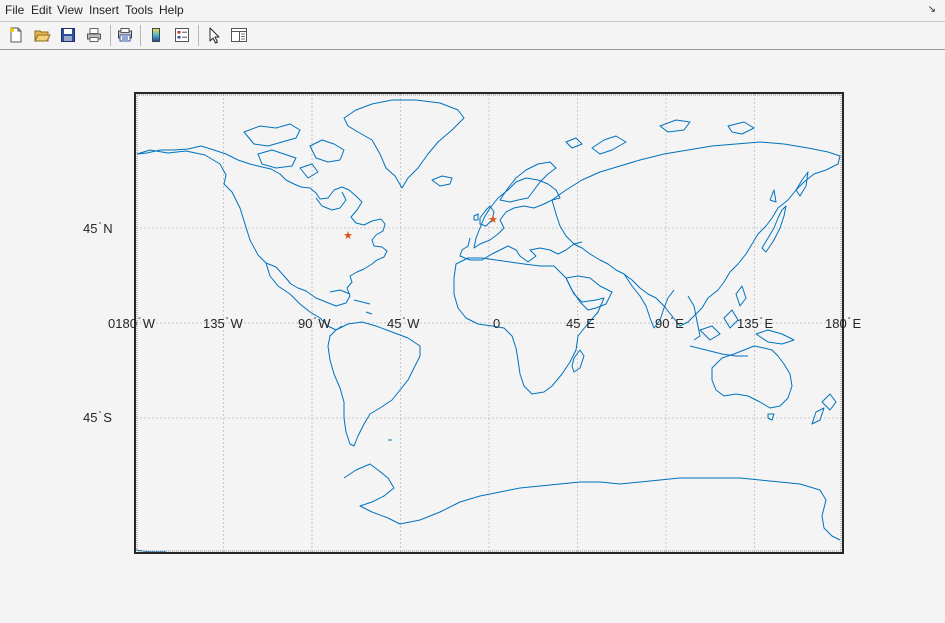  I want to click on legend-icon, so click(182, 35).